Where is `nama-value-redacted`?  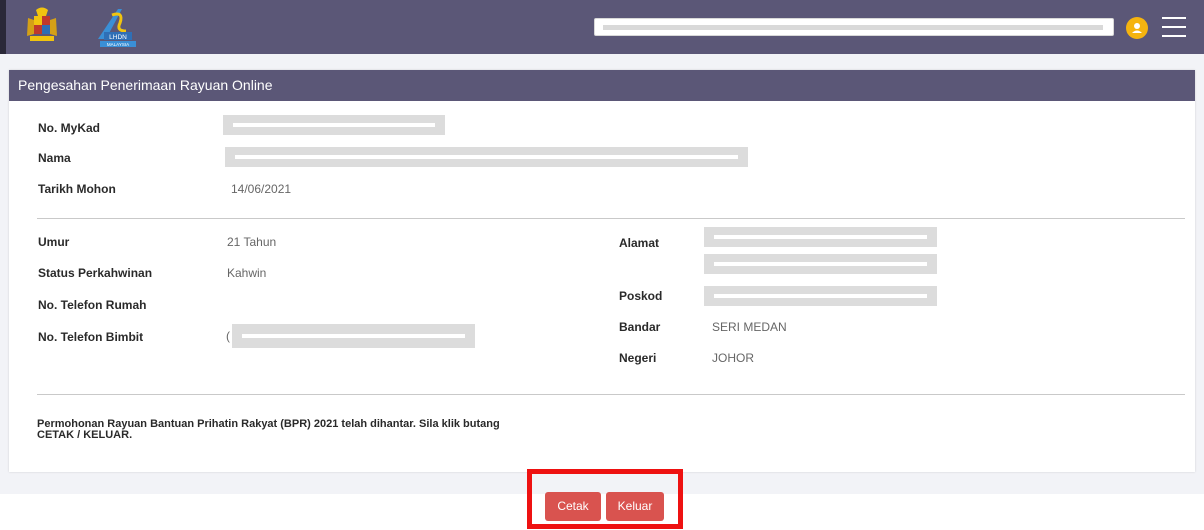
nama-value-redacted is located at coordinates (486, 157).